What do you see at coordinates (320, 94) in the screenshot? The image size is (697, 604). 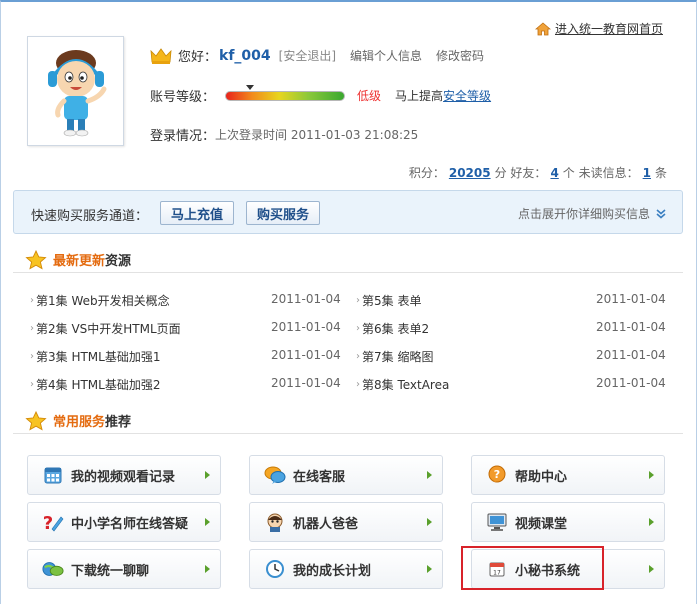 I see `account-level-row: 账号等级： 低级 马上提高安全等级` at bounding box center [320, 94].